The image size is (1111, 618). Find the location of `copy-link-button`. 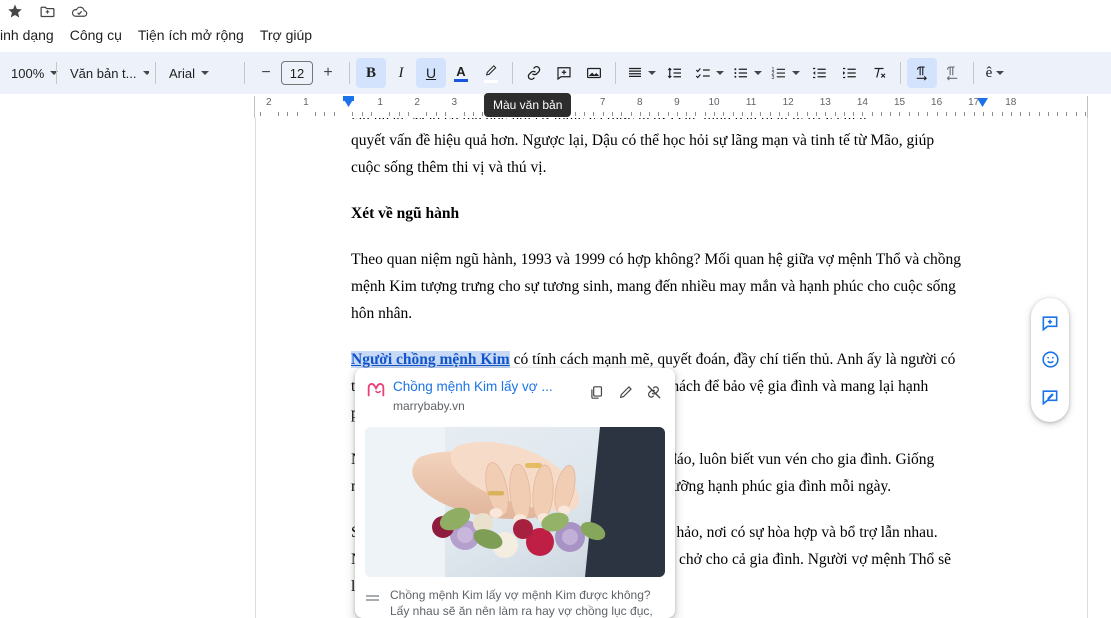

copy-link-button is located at coordinates (596, 392).